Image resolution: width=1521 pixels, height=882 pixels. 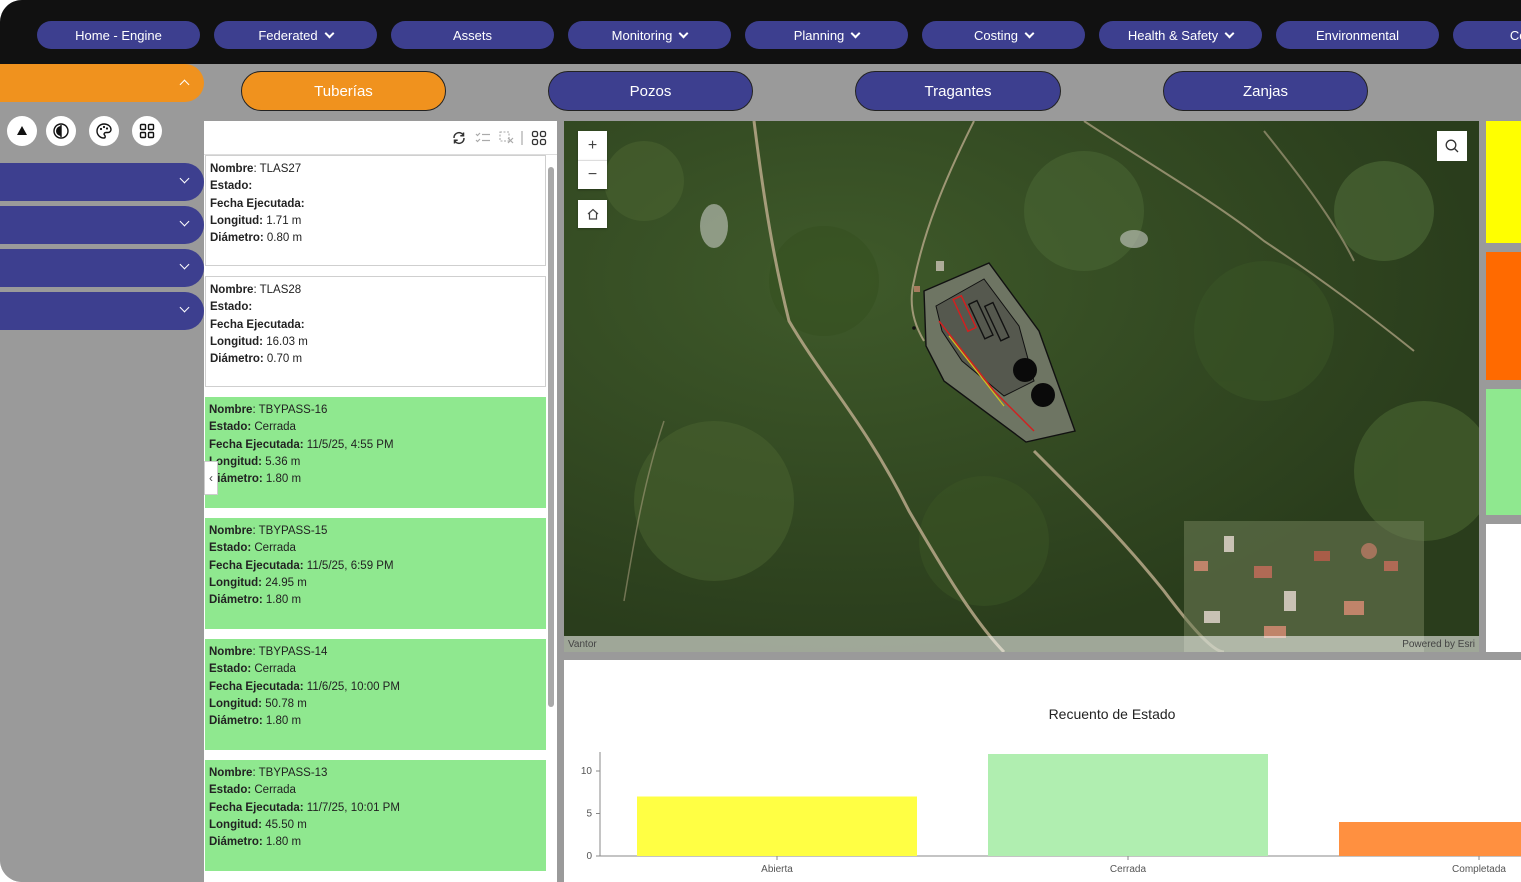 What do you see at coordinates (592, 214) in the screenshot?
I see `home-button` at bounding box center [592, 214].